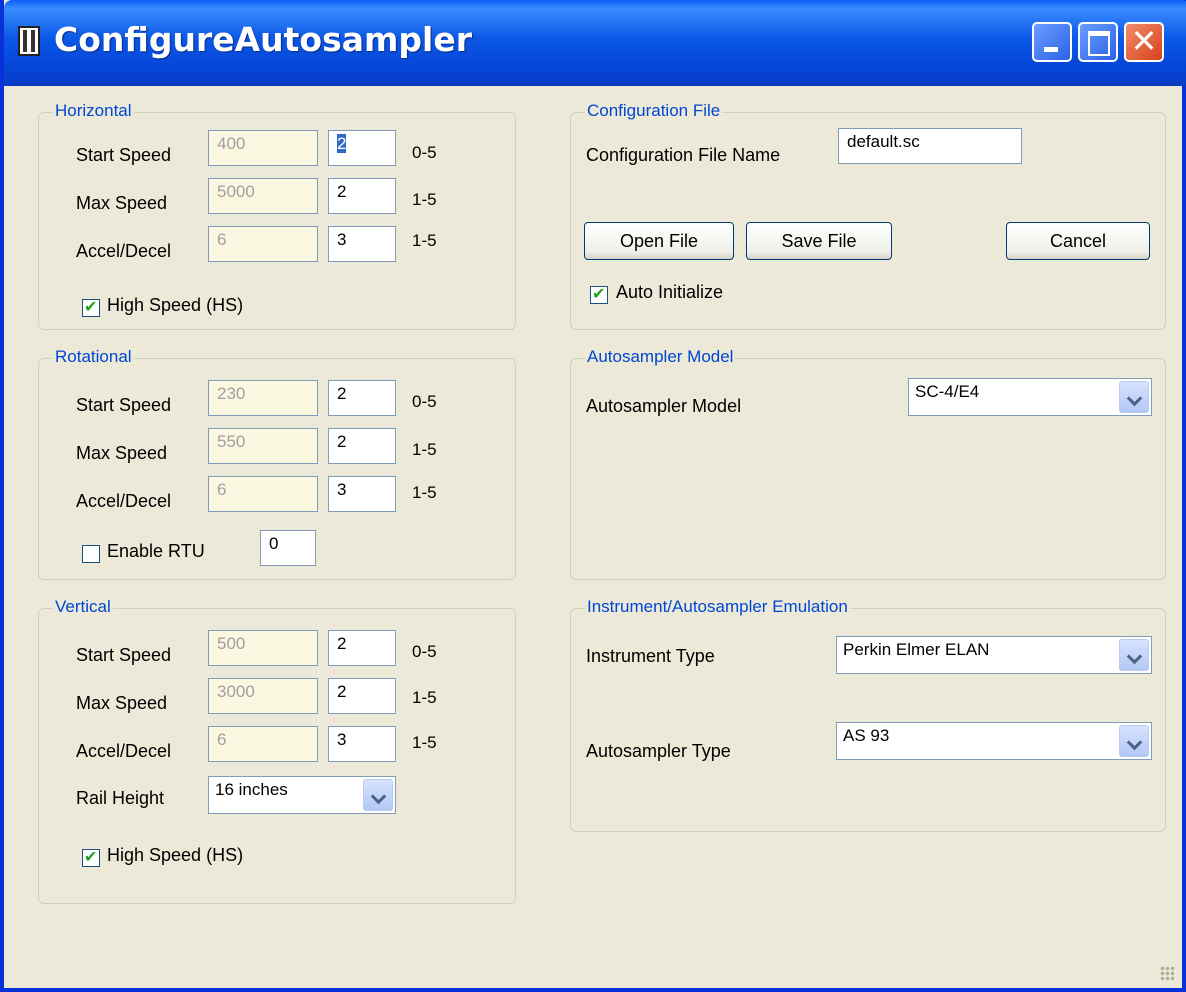 The image size is (1186, 992). What do you see at coordinates (683, 155) in the screenshot?
I see `config-file-name-label: Configuration File Name` at bounding box center [683, 155].